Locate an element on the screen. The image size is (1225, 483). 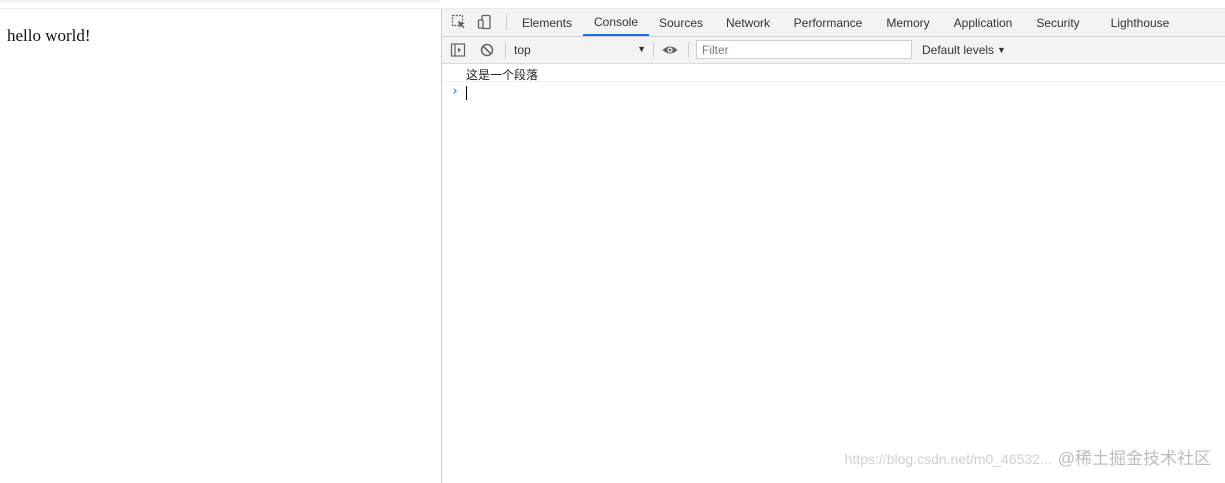
log-levels-dropdown: Default levels ▼ is located at coordinates (964, 50).